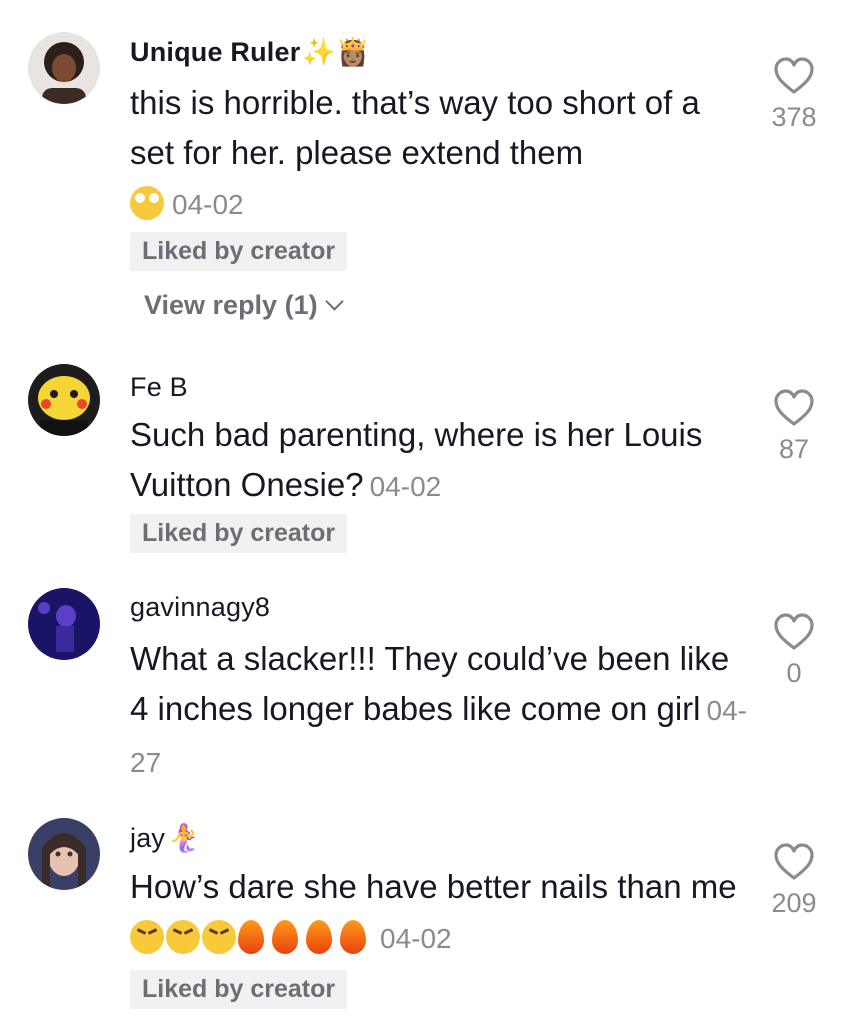 Image resolution: width=855 pixels, height=1024 pixels. What do you see at coordinates (334, 301) in the screenshot?
I see `chevron-down-icon` at bounding box center [334, 301].